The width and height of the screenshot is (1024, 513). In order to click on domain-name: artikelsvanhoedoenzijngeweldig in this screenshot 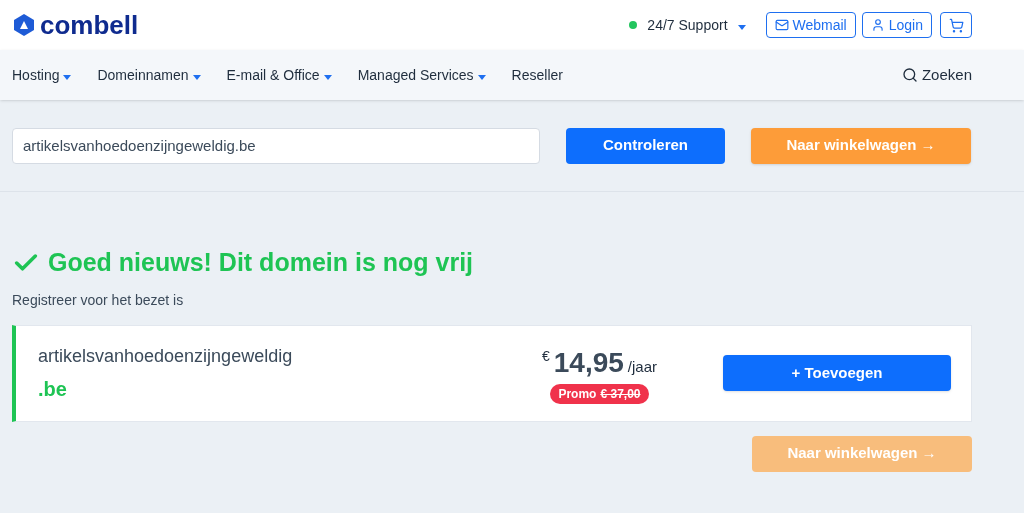, I will do `click(165, 356)`.